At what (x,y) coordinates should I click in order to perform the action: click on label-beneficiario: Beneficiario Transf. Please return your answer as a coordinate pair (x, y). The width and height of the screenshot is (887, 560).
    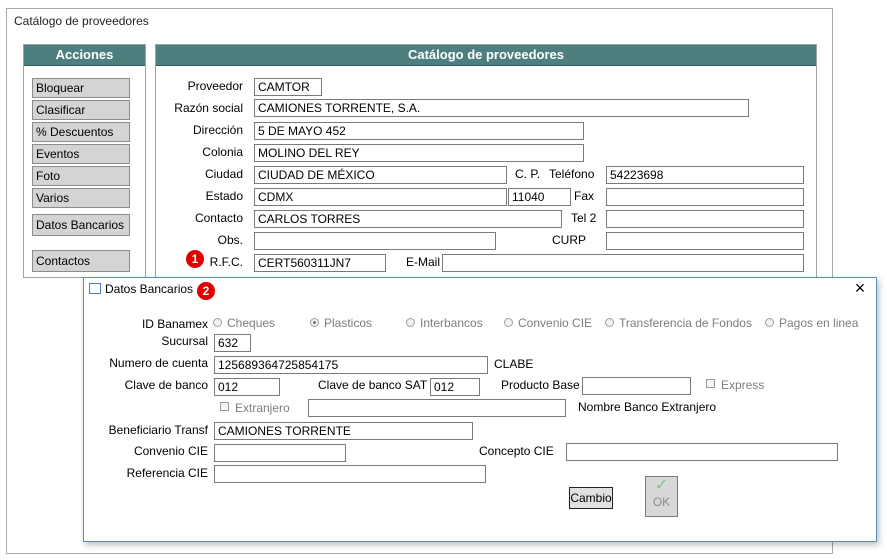
    Looking at the image, I should click on (158, 430).